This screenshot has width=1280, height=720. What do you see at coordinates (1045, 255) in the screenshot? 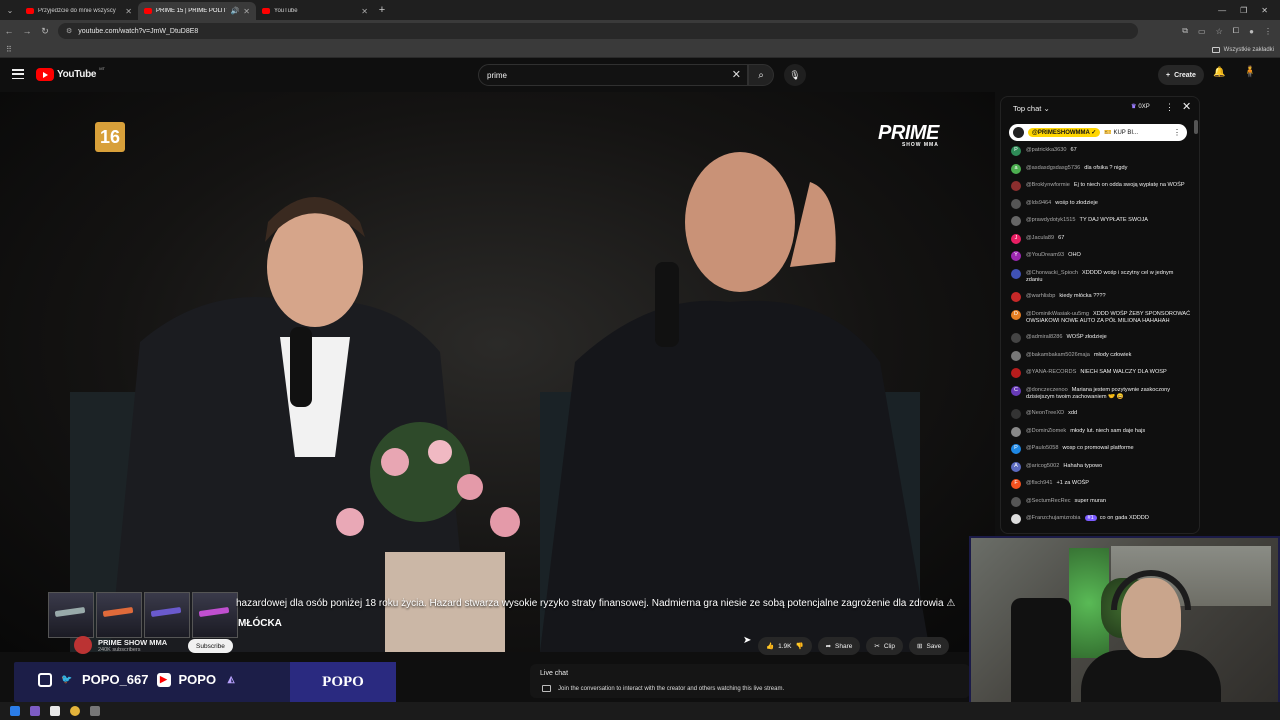
I see `chat-username: @YouDream93` at bounding box center [1045, 255].